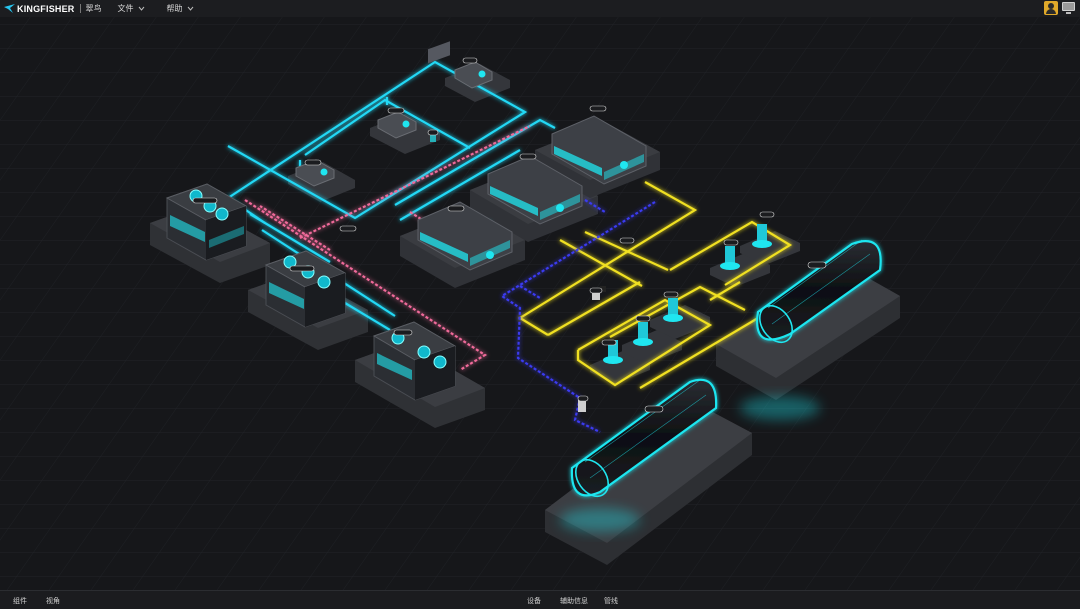 This screenshot has width=1080, height=609. What do you see at coordinates (574, 601) in the screenshot?
I see `tab-auxiliary-info: 辅助信息` at bounding box center [574, 601].